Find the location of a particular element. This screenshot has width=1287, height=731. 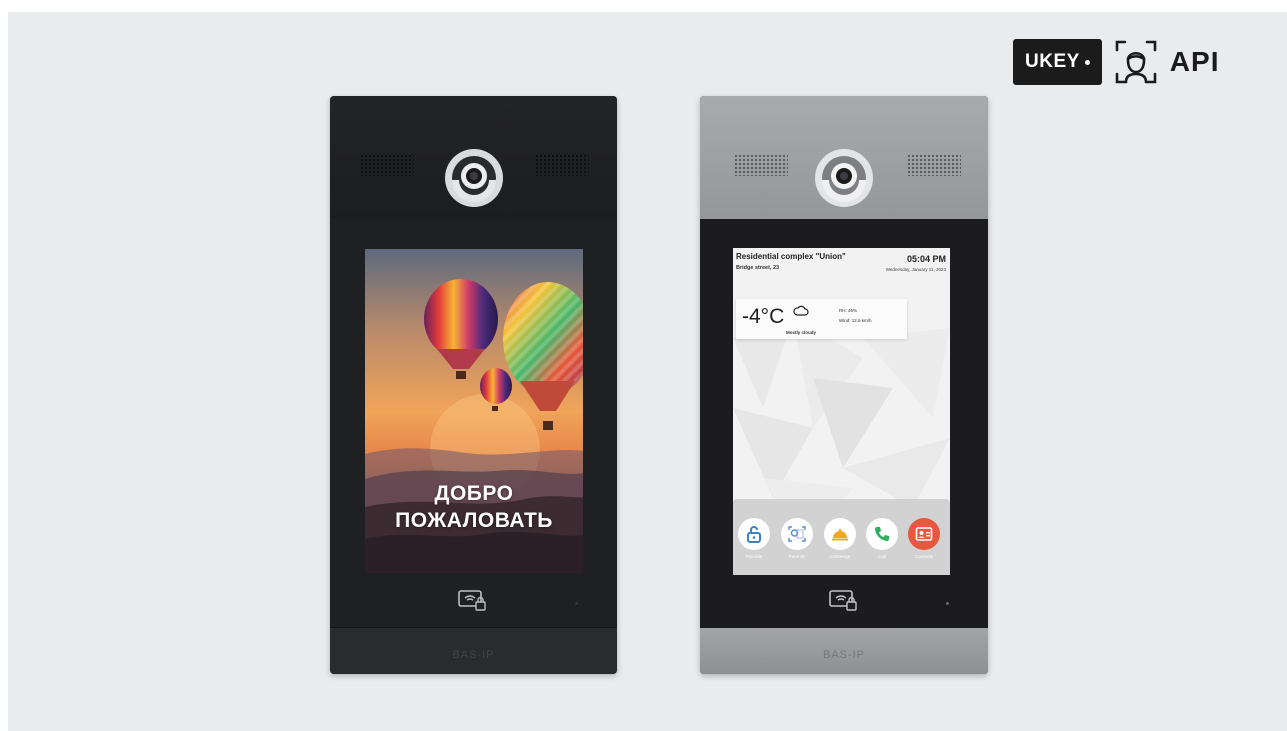

face-id-circle is located at coordinates (797, 534).